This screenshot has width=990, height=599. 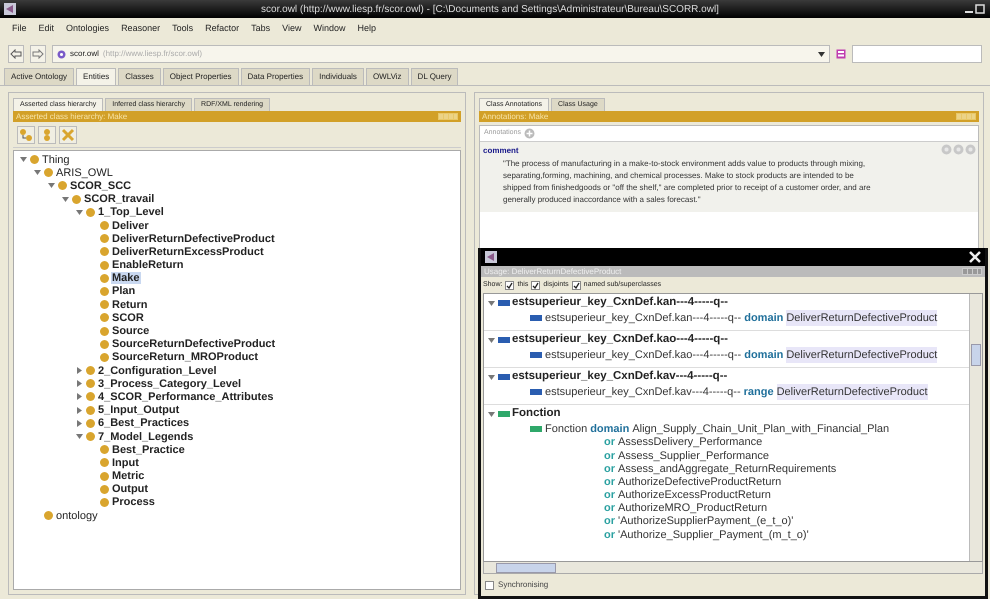 I want to click on class-node: Make, so click(x=126, y=278).